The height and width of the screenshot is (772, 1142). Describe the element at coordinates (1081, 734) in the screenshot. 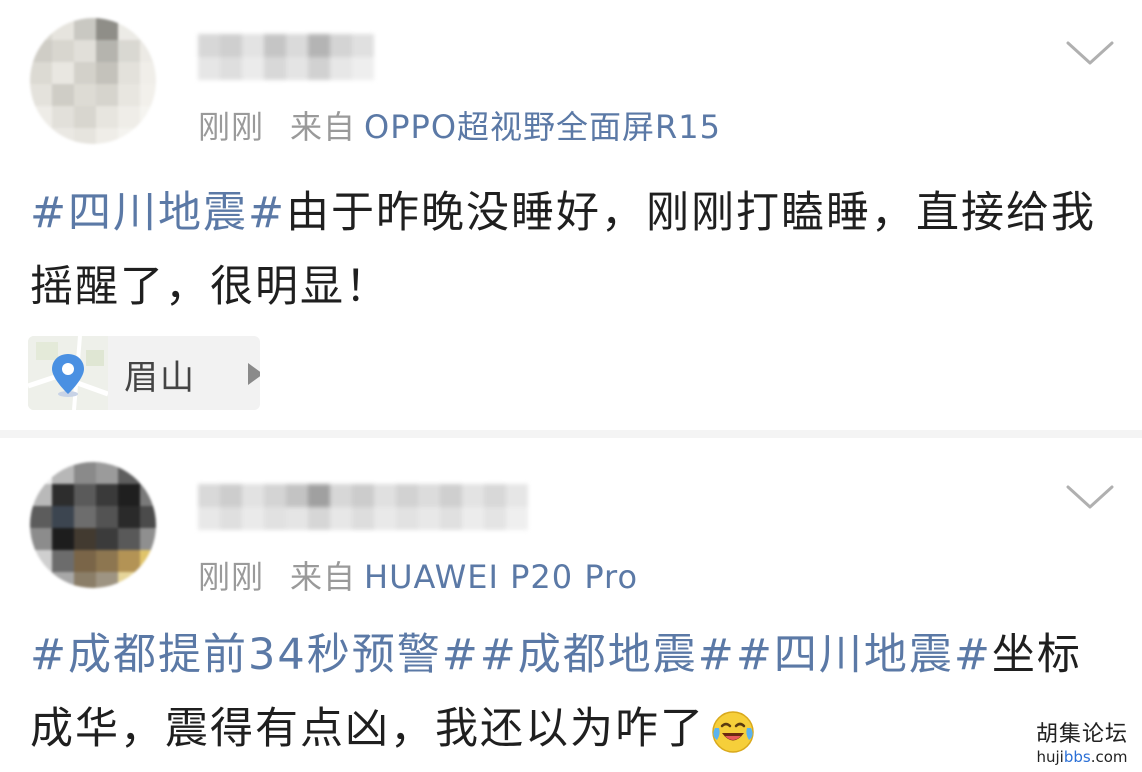

I see `watermark-title: 胡集论坛` at that location.